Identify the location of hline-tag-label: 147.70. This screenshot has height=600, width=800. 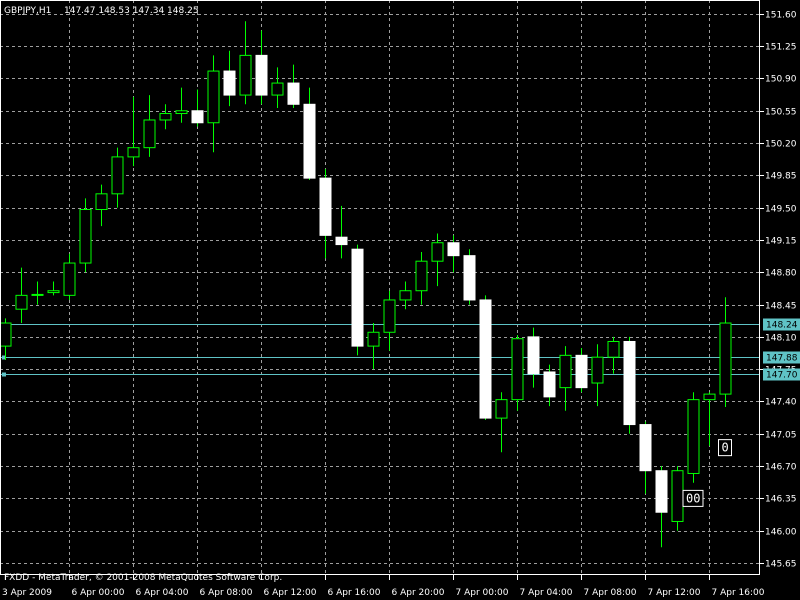
(782, 376).